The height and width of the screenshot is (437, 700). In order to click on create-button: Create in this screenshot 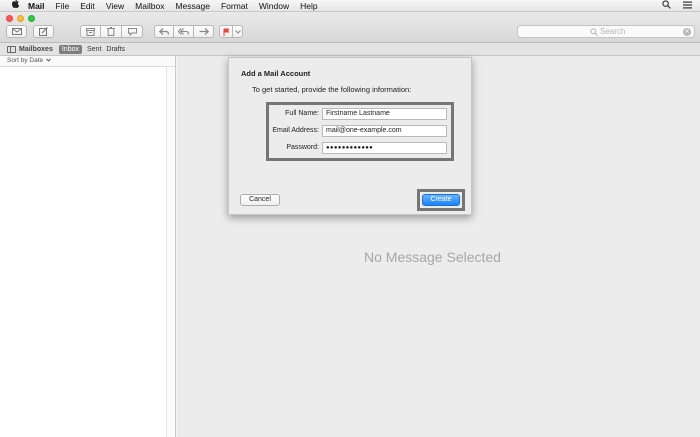, I will do `click(441, 200)`.